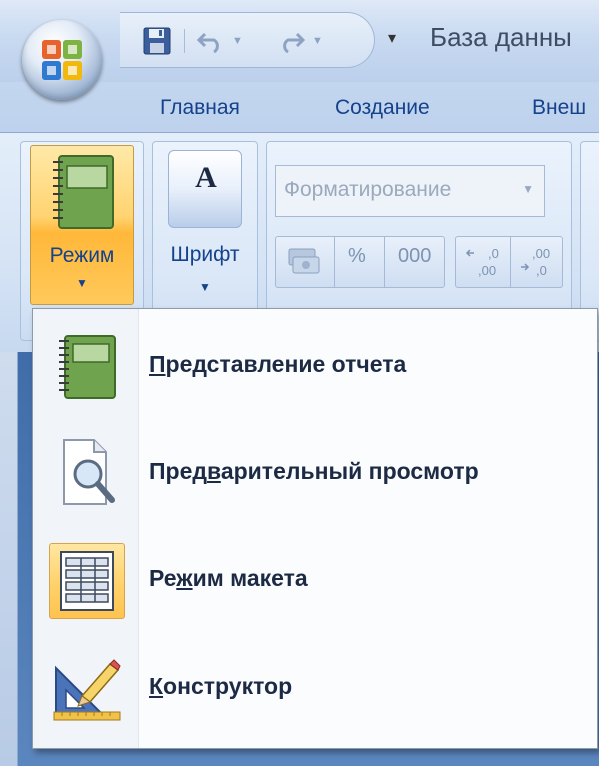 The width and height of the screenshot is (599, 766). I want to click on office-button, so click(62, 60).